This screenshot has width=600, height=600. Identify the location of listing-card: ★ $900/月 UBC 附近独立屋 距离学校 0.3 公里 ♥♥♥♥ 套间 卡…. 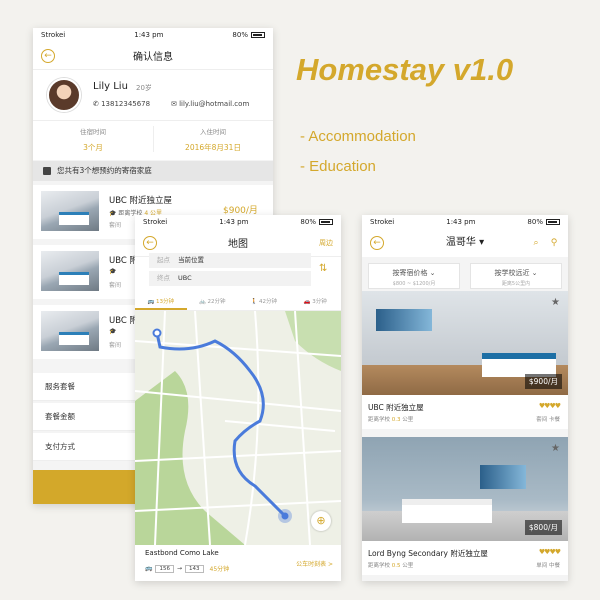
(465, 360).